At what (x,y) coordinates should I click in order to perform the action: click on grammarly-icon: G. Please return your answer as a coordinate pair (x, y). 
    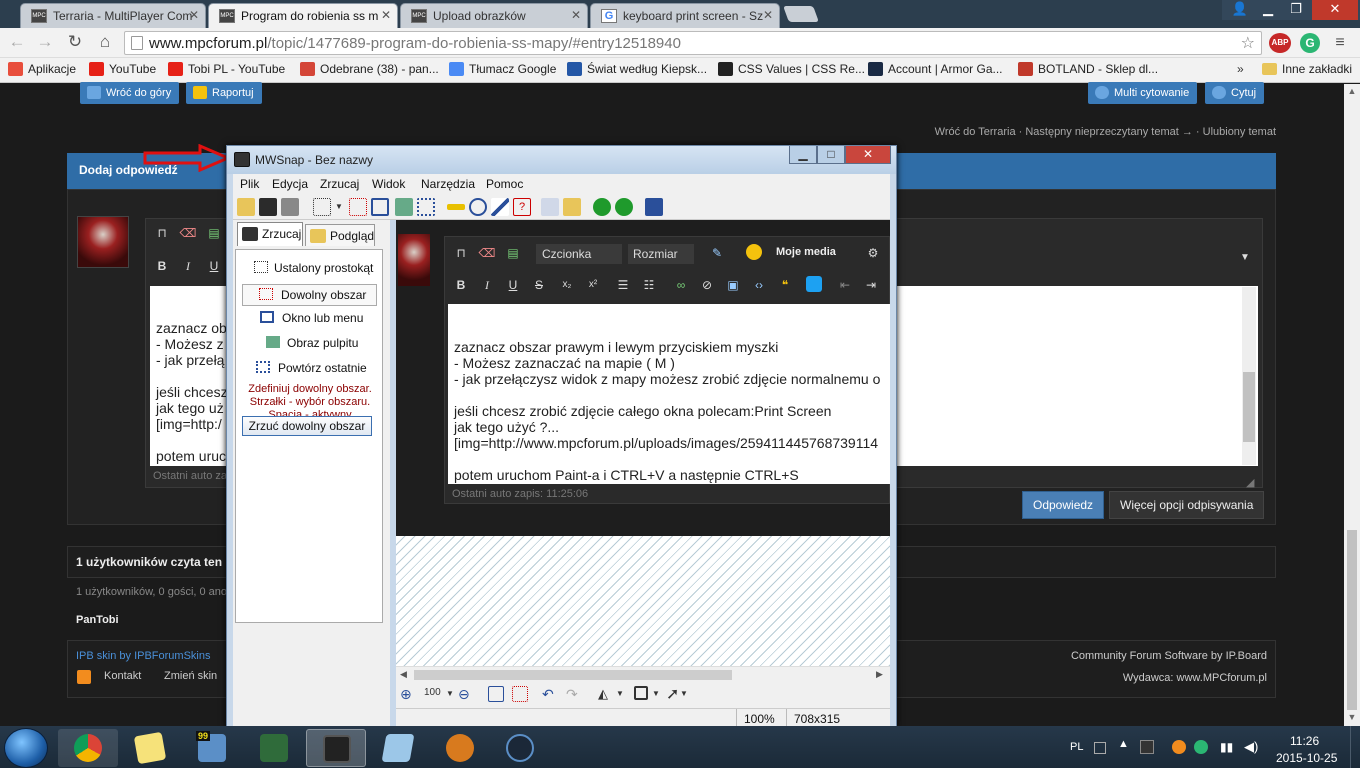
    Looking at the image, I should click on (1310, 43).